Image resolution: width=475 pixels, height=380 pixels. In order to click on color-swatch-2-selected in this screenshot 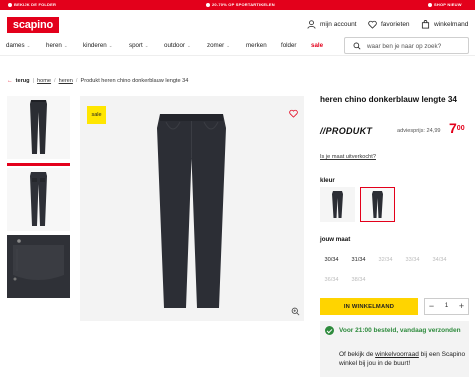, I will do `click(377, 204)`.